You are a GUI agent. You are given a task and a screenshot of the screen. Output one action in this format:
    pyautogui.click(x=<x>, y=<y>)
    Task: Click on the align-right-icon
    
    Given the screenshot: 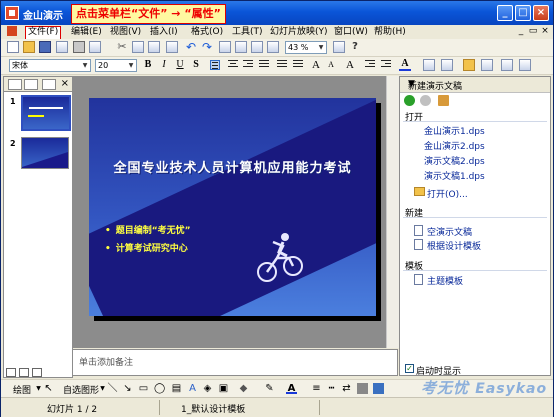 What is the action you would take?
    pyautogui.click(x=248, y=65)
    